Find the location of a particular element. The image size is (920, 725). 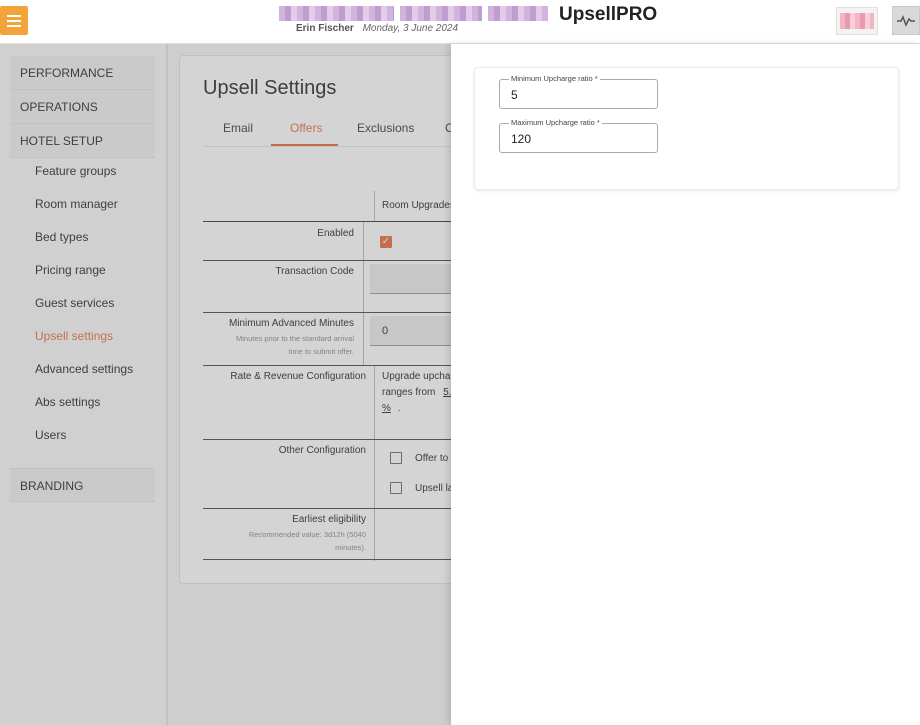

min-upcharge-ratio-field: Minimum Upcharge ratio * 5 is located at coordinates (578, 91).